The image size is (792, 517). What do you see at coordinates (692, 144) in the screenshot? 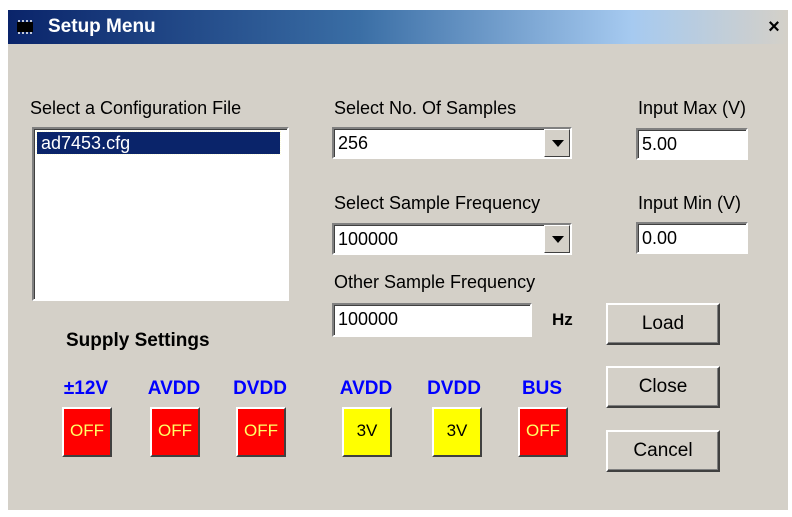
I see `input-max-field: 5.00` at bounding box center [692, 144].